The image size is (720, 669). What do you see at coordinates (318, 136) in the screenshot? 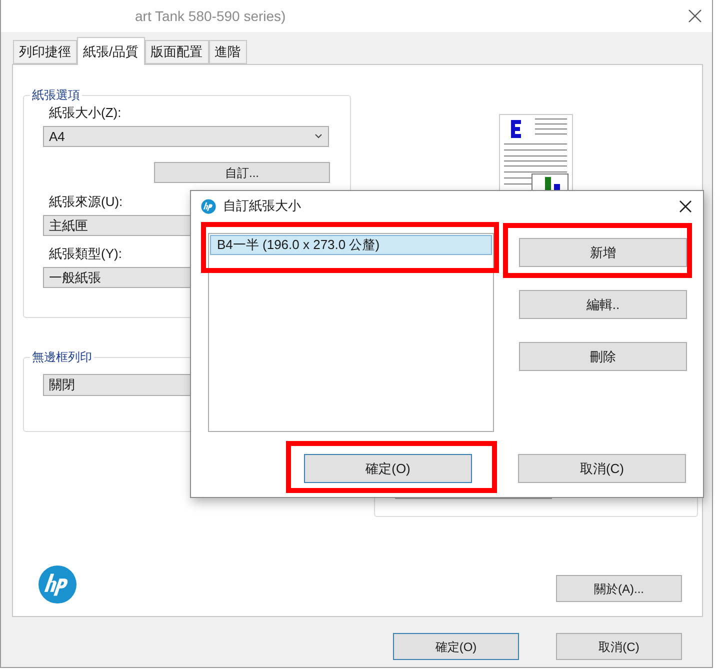
I see `chevron-down-icon` at bounding box center [318, 136].